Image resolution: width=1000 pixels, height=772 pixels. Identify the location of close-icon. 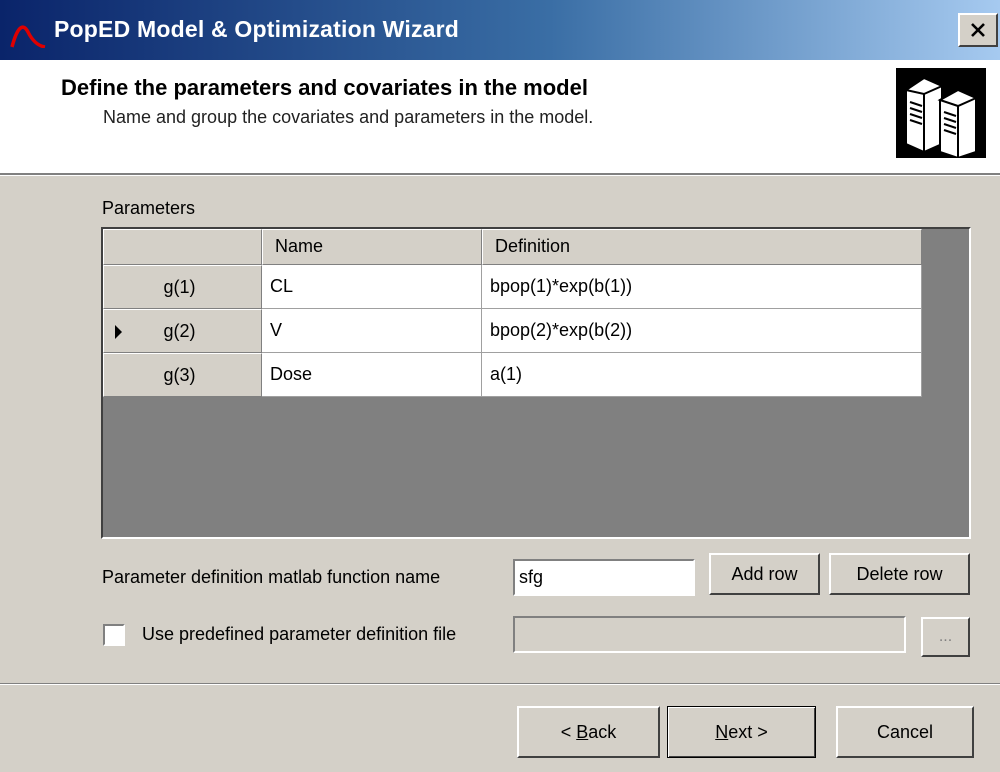
(978, 30).